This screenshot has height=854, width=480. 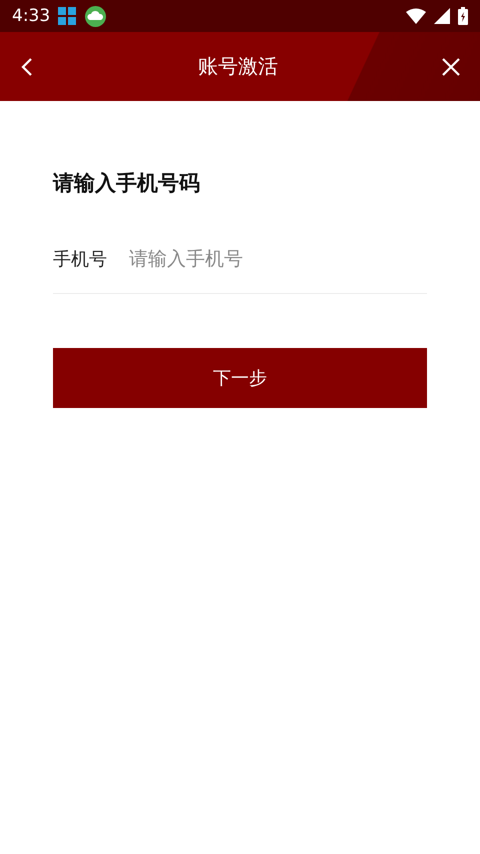 What do you see at coordinates (80, 259) in the screenshot?
I see `phone-label: 手机号` at bounding box center [80, 259].